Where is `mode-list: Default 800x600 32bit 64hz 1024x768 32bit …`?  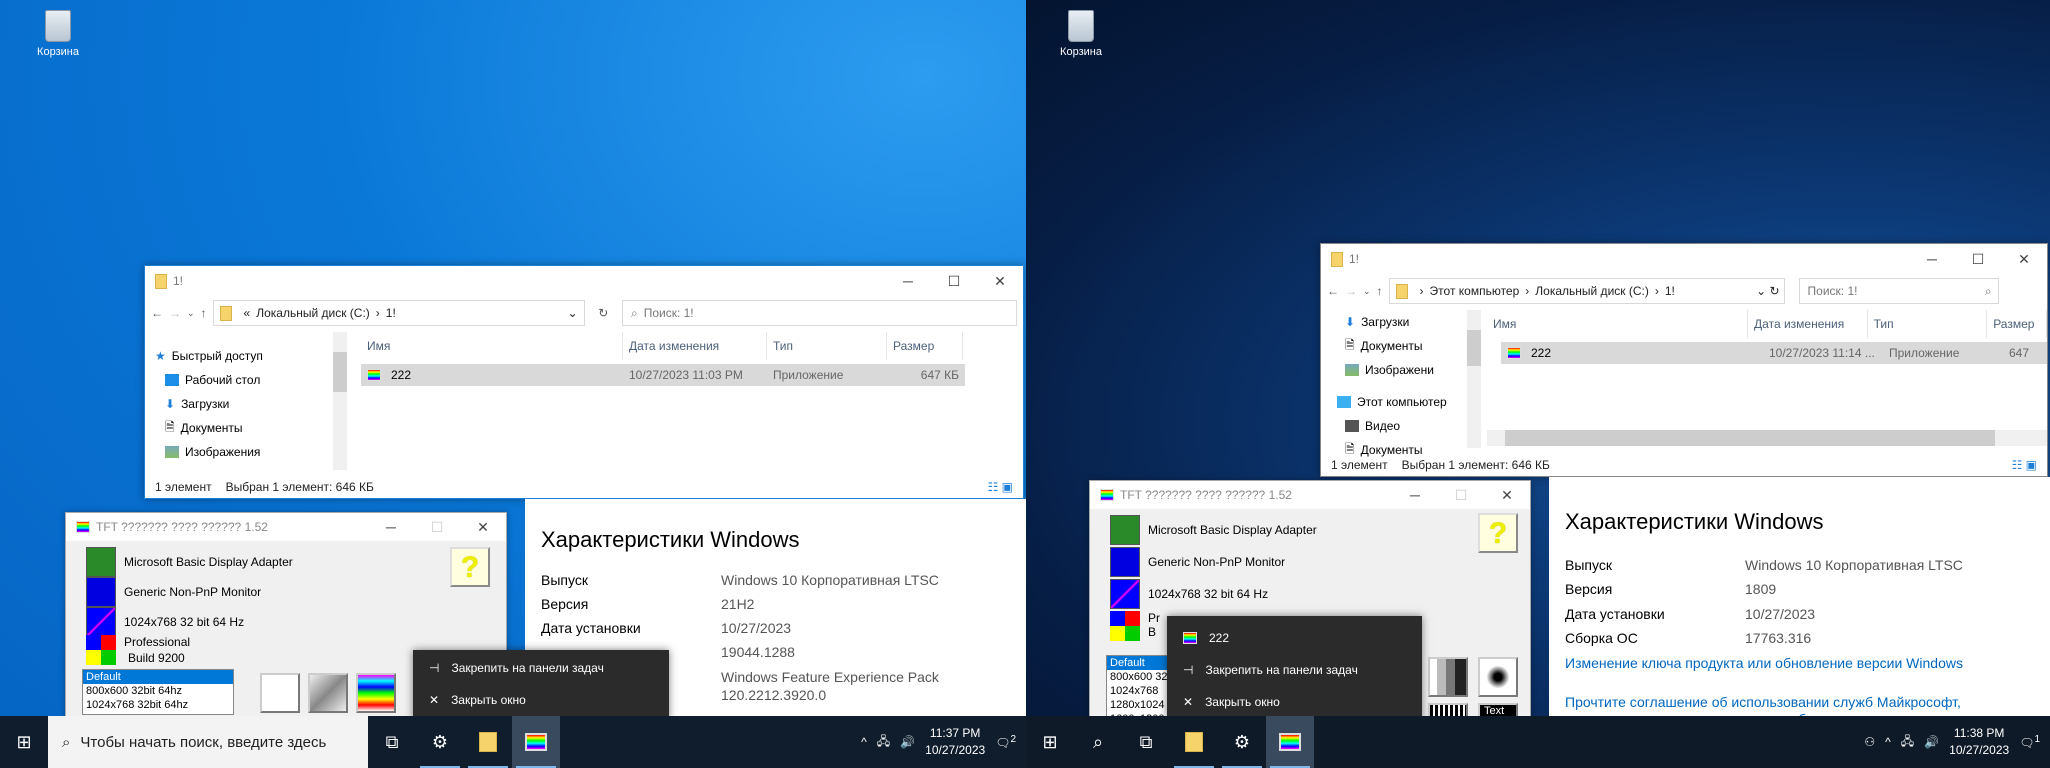 mode-list: Default 800x600 32bit 64hz 1024x768 32bit … is located at coordinates (158, 692).